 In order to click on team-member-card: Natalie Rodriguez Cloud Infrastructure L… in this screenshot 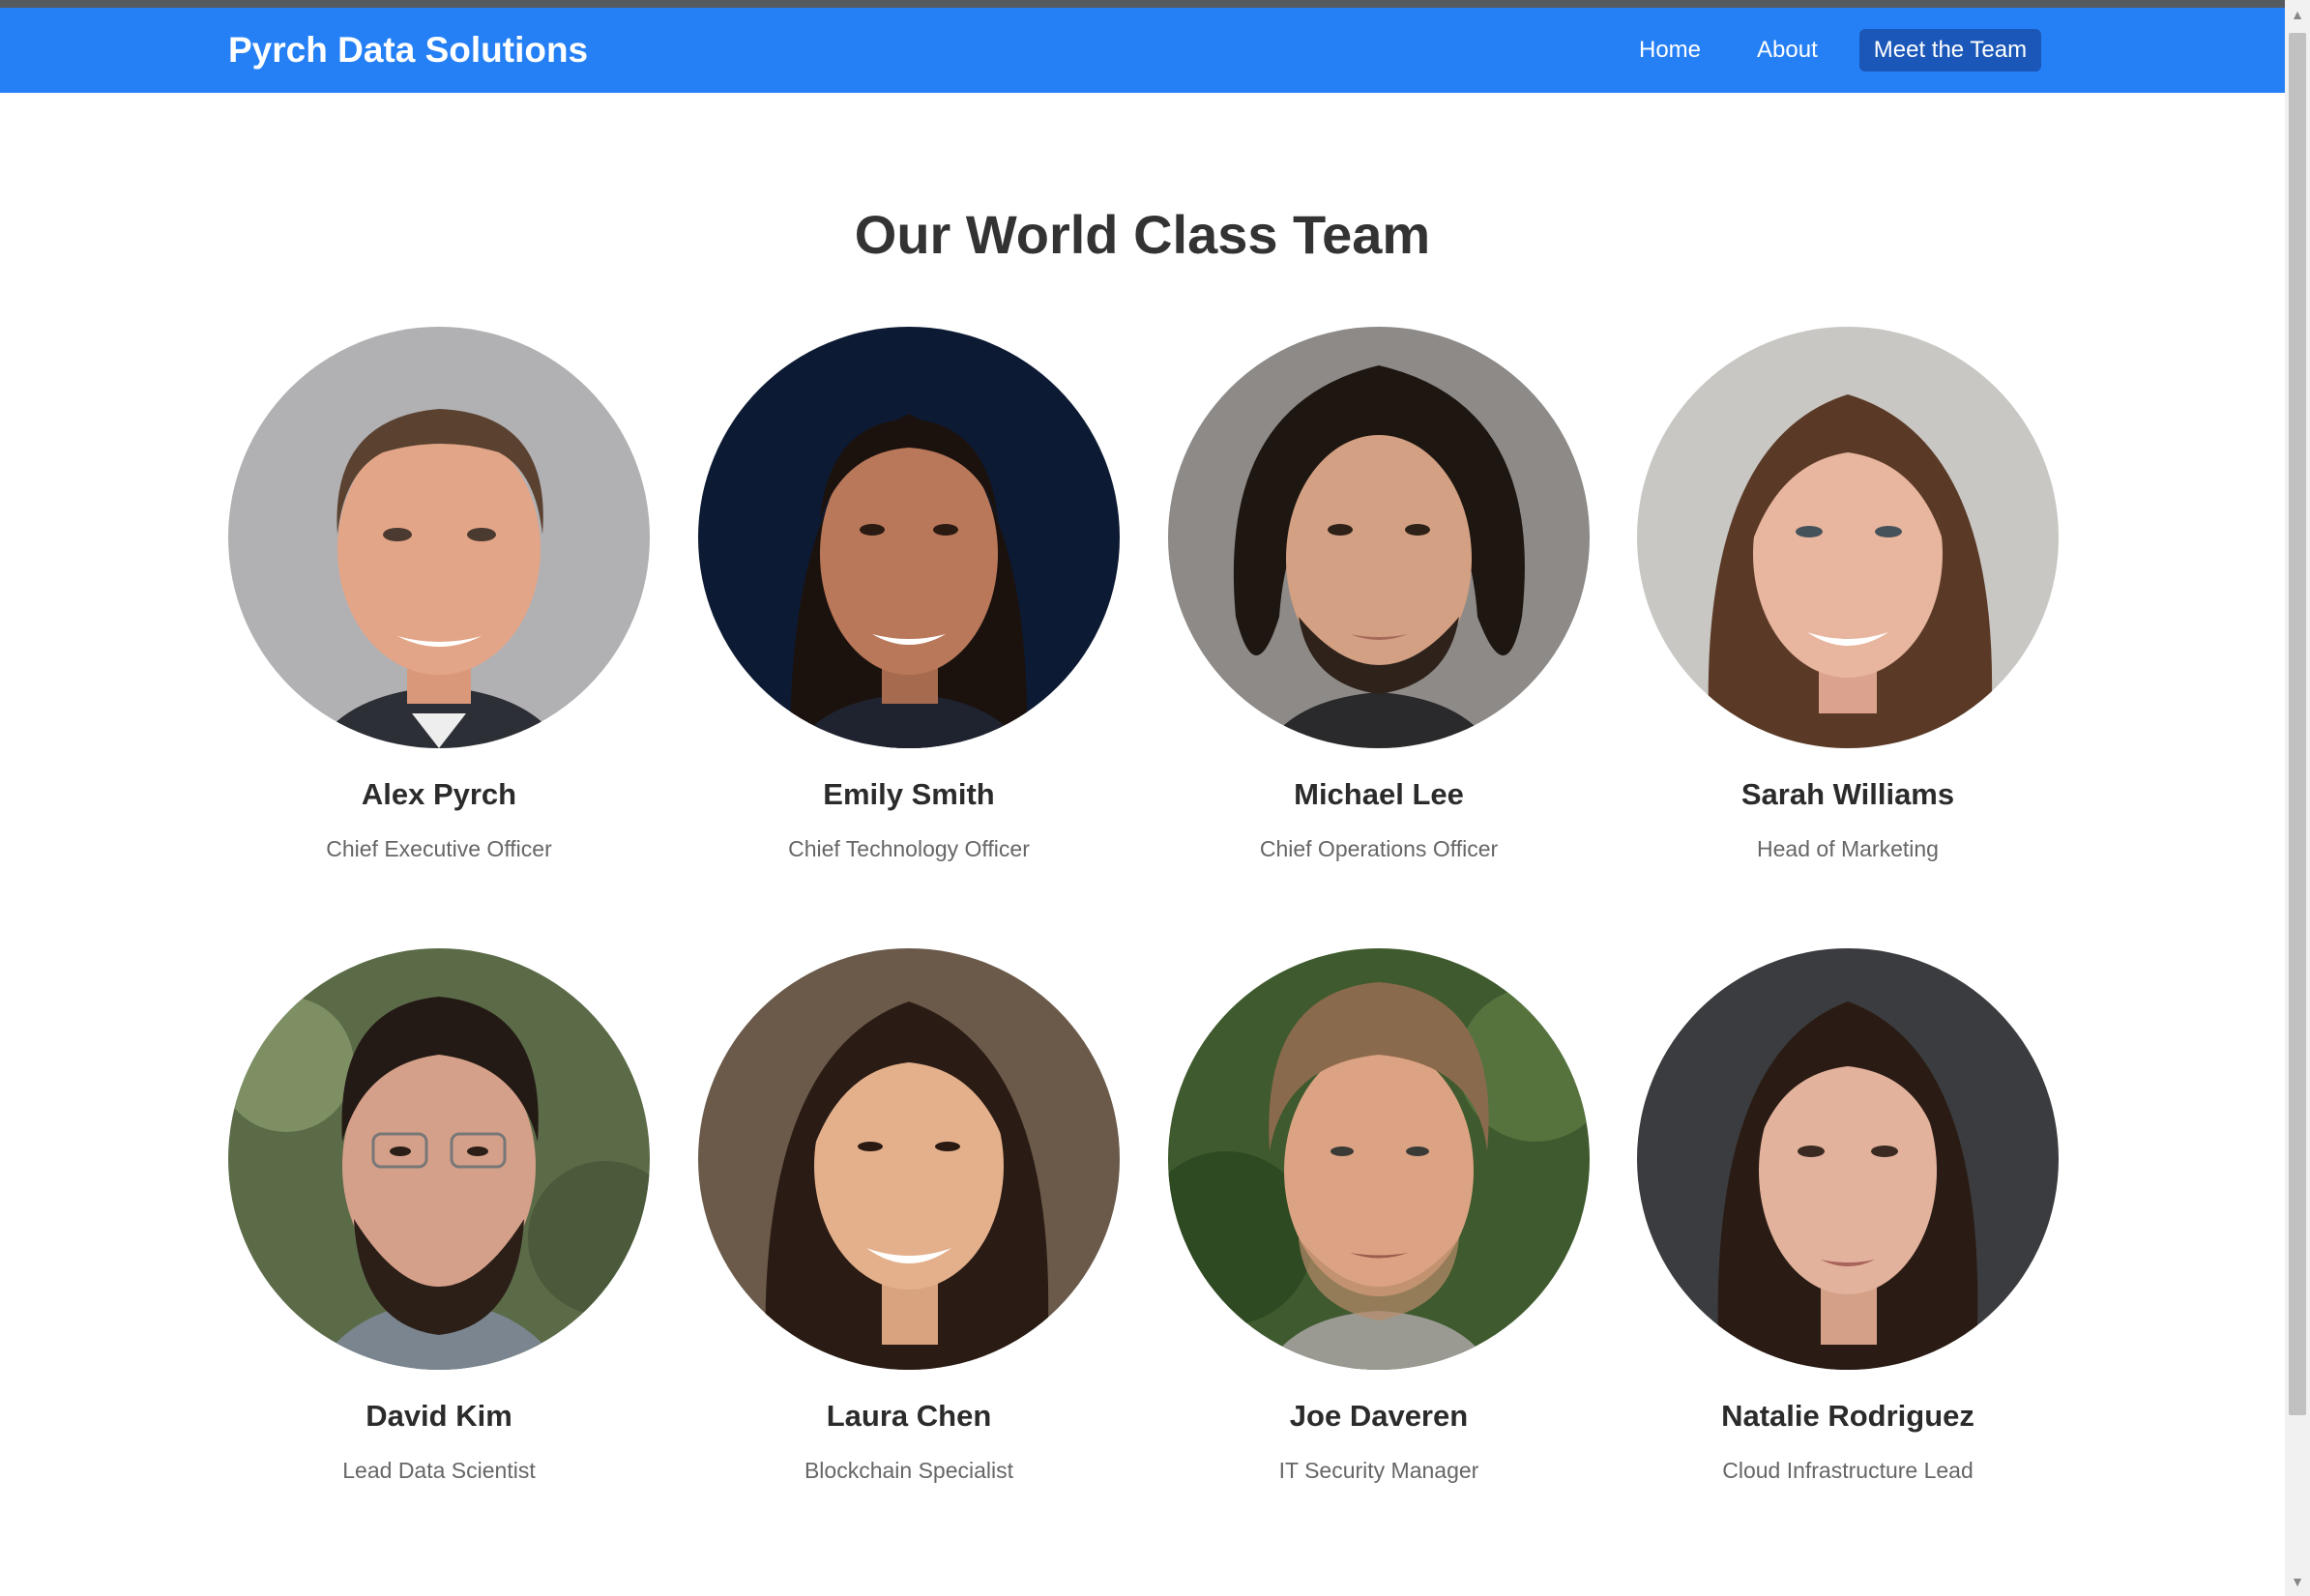, I will do `click(1848, 1216)`.